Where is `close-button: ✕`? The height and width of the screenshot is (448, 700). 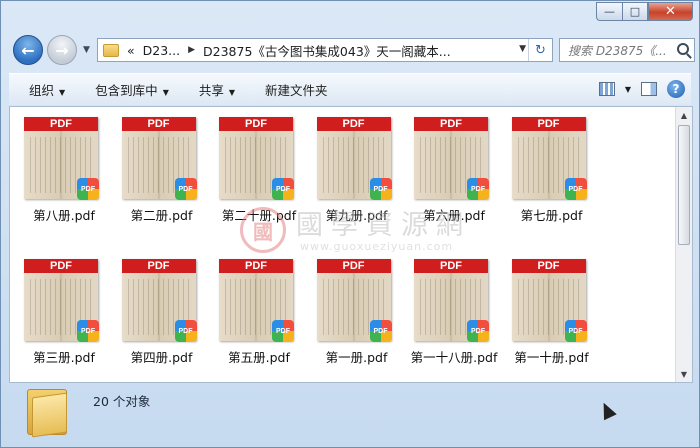
close-button: ✕ is located at coordinates (670, 11).